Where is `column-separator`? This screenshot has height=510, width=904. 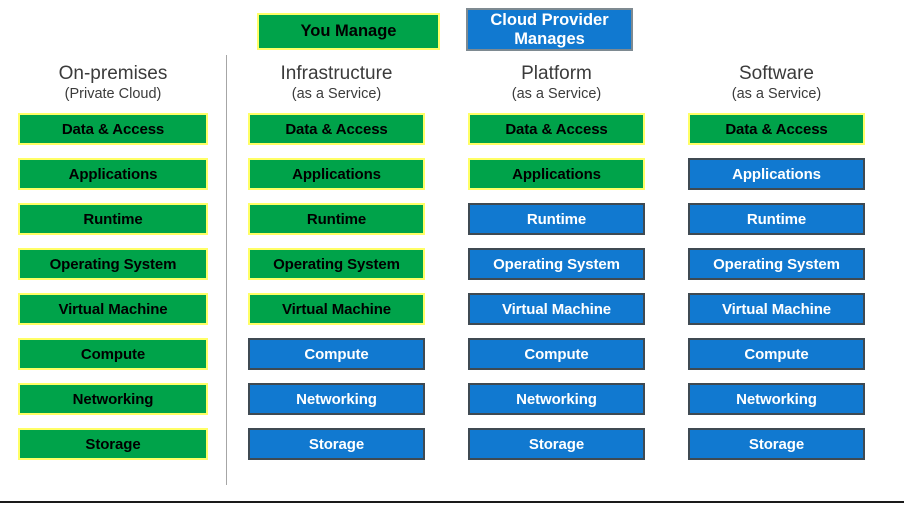 column-separator is located at coordinates (226, 270).